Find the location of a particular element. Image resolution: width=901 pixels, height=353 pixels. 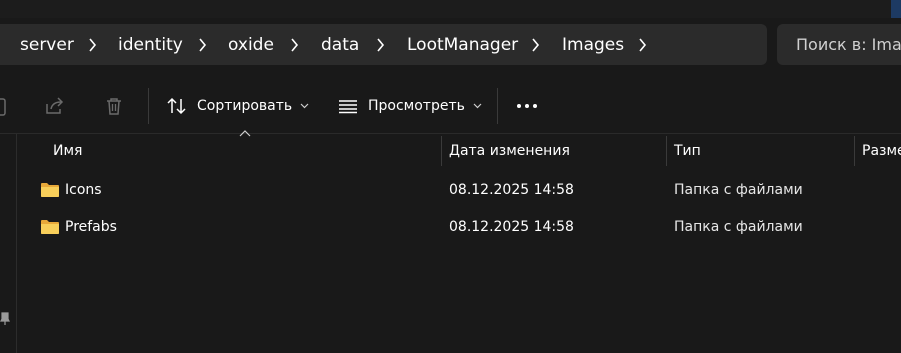

navigation-pane is located at coordinates (8, 243).